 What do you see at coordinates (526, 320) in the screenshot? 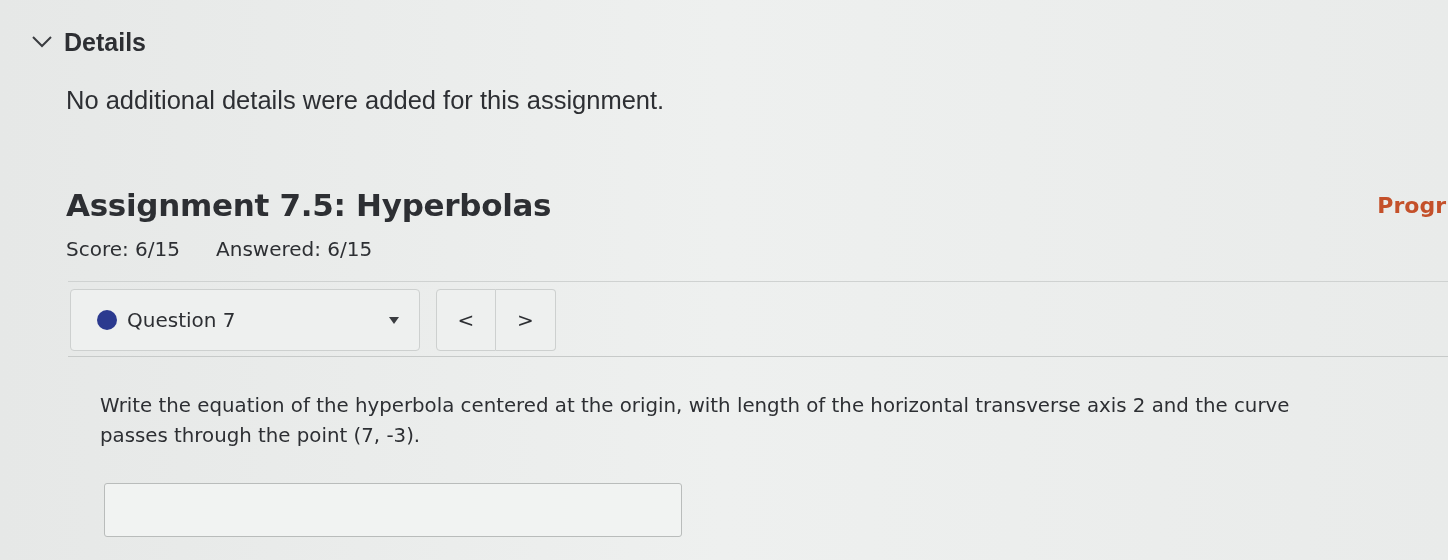
I see `next-button: >` at bounding box center [526, 320].